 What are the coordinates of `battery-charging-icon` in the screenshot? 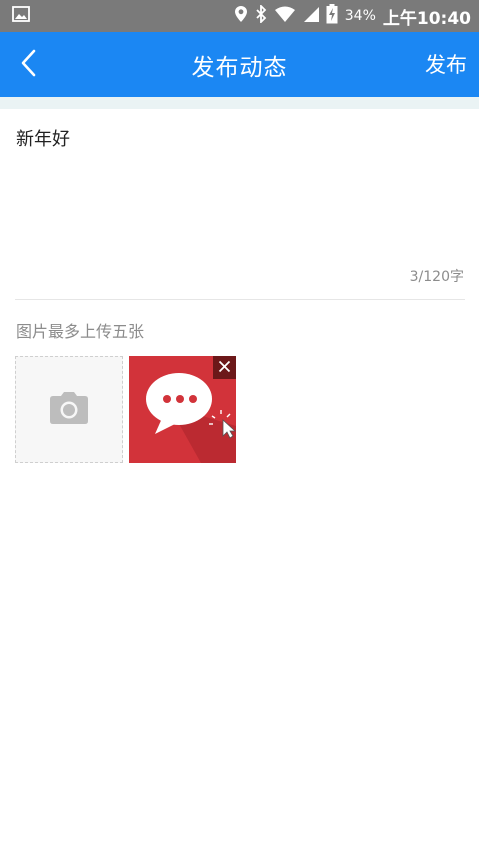 It's located at (332, 16).